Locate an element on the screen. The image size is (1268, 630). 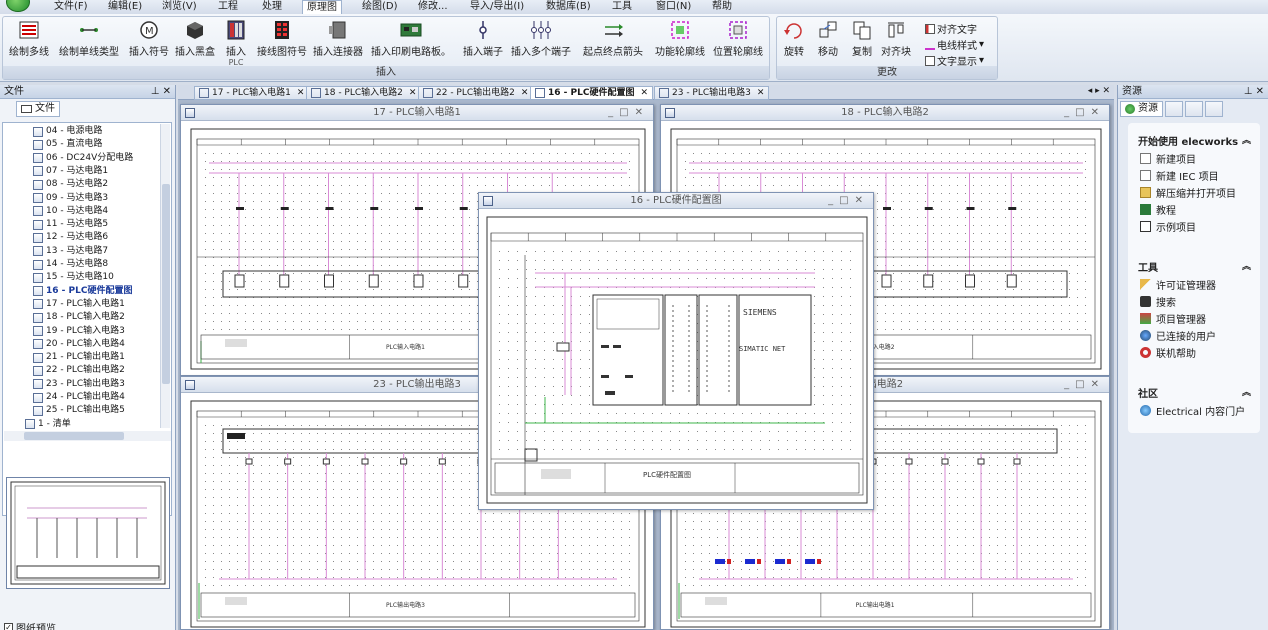
tree-item: 21 - PLC输出电路1 is located at coordinates (79, 357).